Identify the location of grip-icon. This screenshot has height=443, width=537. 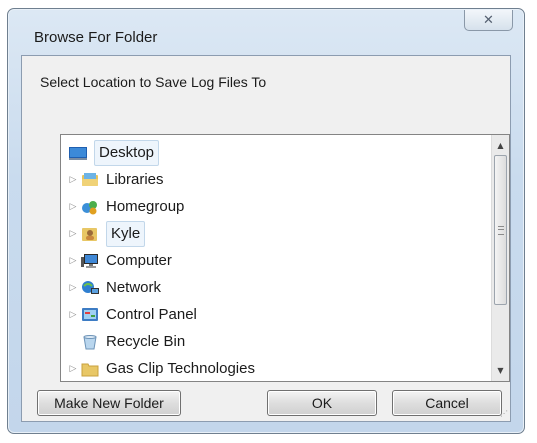
(501, 230).